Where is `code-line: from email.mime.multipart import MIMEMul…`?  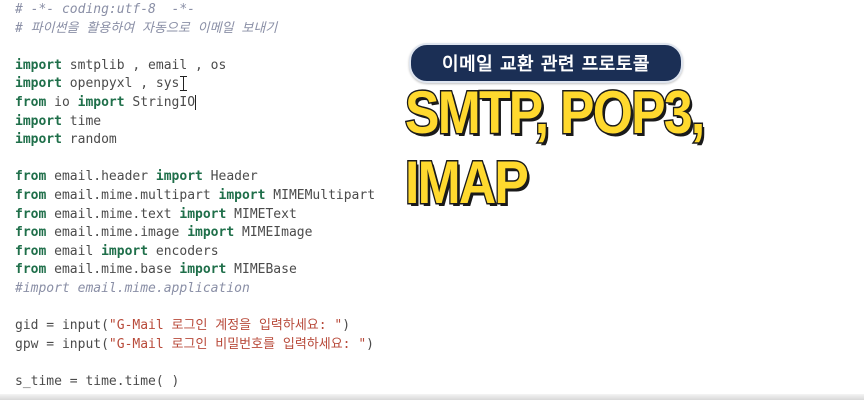
code-line: from email.mime.multipart import MIMEMul… is located at coordinates (195, 196).